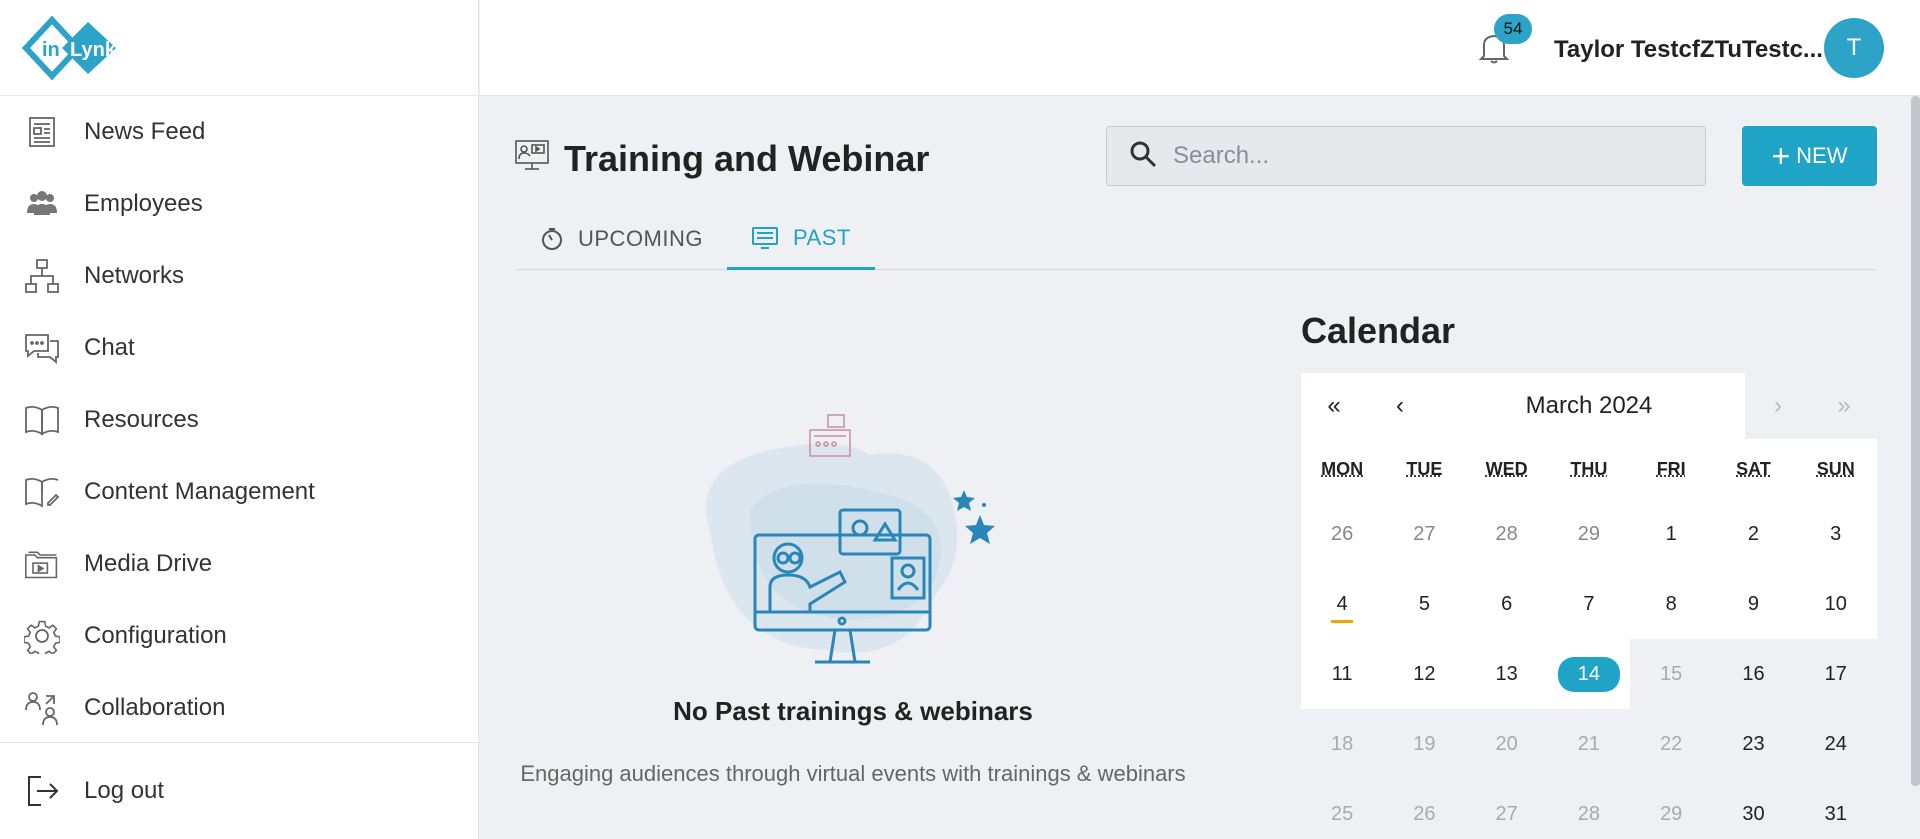 The image size is (1920, 839). Describe the element at coordinates (141, 420) in the screenshot. I see `sidebar-item-label: Resources` at that location.